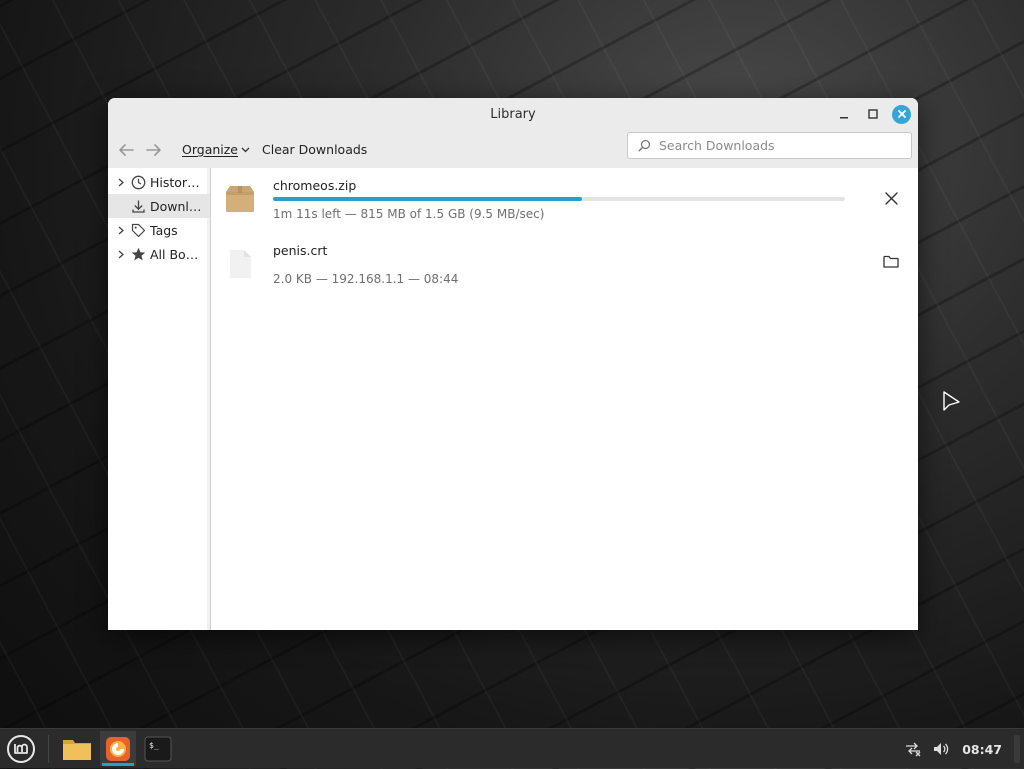 The height and width of the screenshot is (769, 1024). I want to click on download-progress-bar, so click(559, 199).